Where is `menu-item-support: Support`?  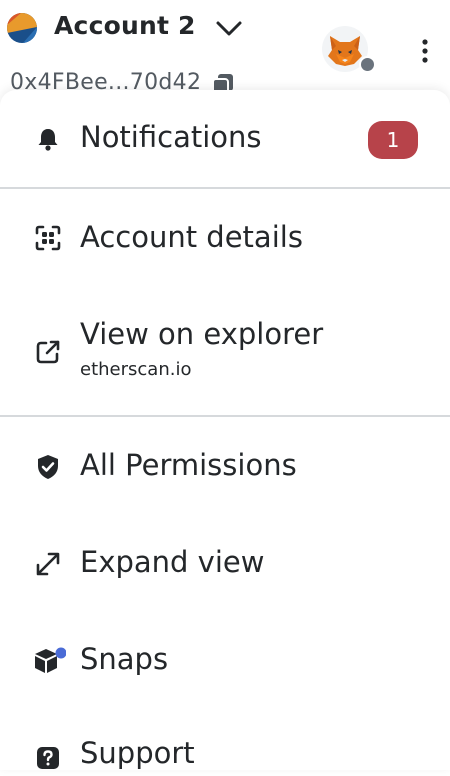 menu-item-support: Support is located at coordinates (225, 739).